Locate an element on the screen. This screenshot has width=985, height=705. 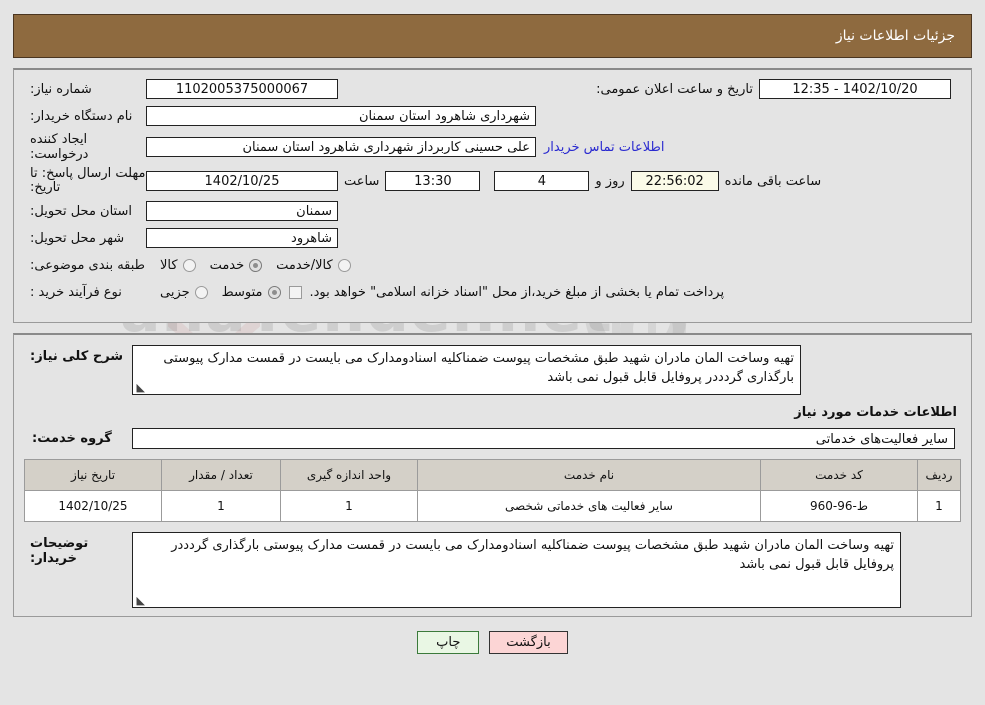
public-announce-label: تاریخ و ساعت اعلان عمومی: is located at coordinates (674, 89).